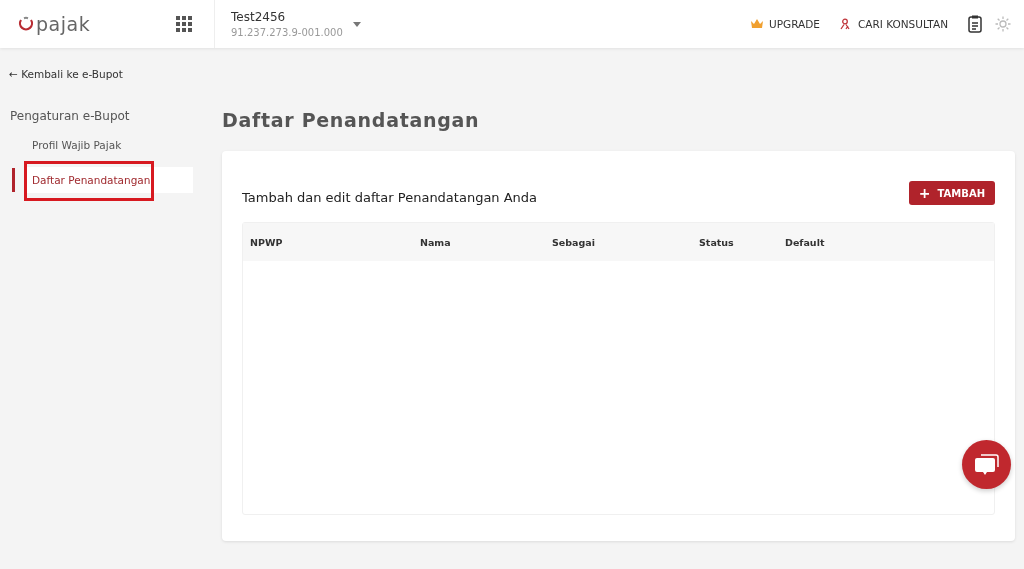 This screenshot has height=569, width=1024. What do you see at coordinates (184, 24) in the screenshot?
I see `app-grid-icon` at bounding box center [184, 24].